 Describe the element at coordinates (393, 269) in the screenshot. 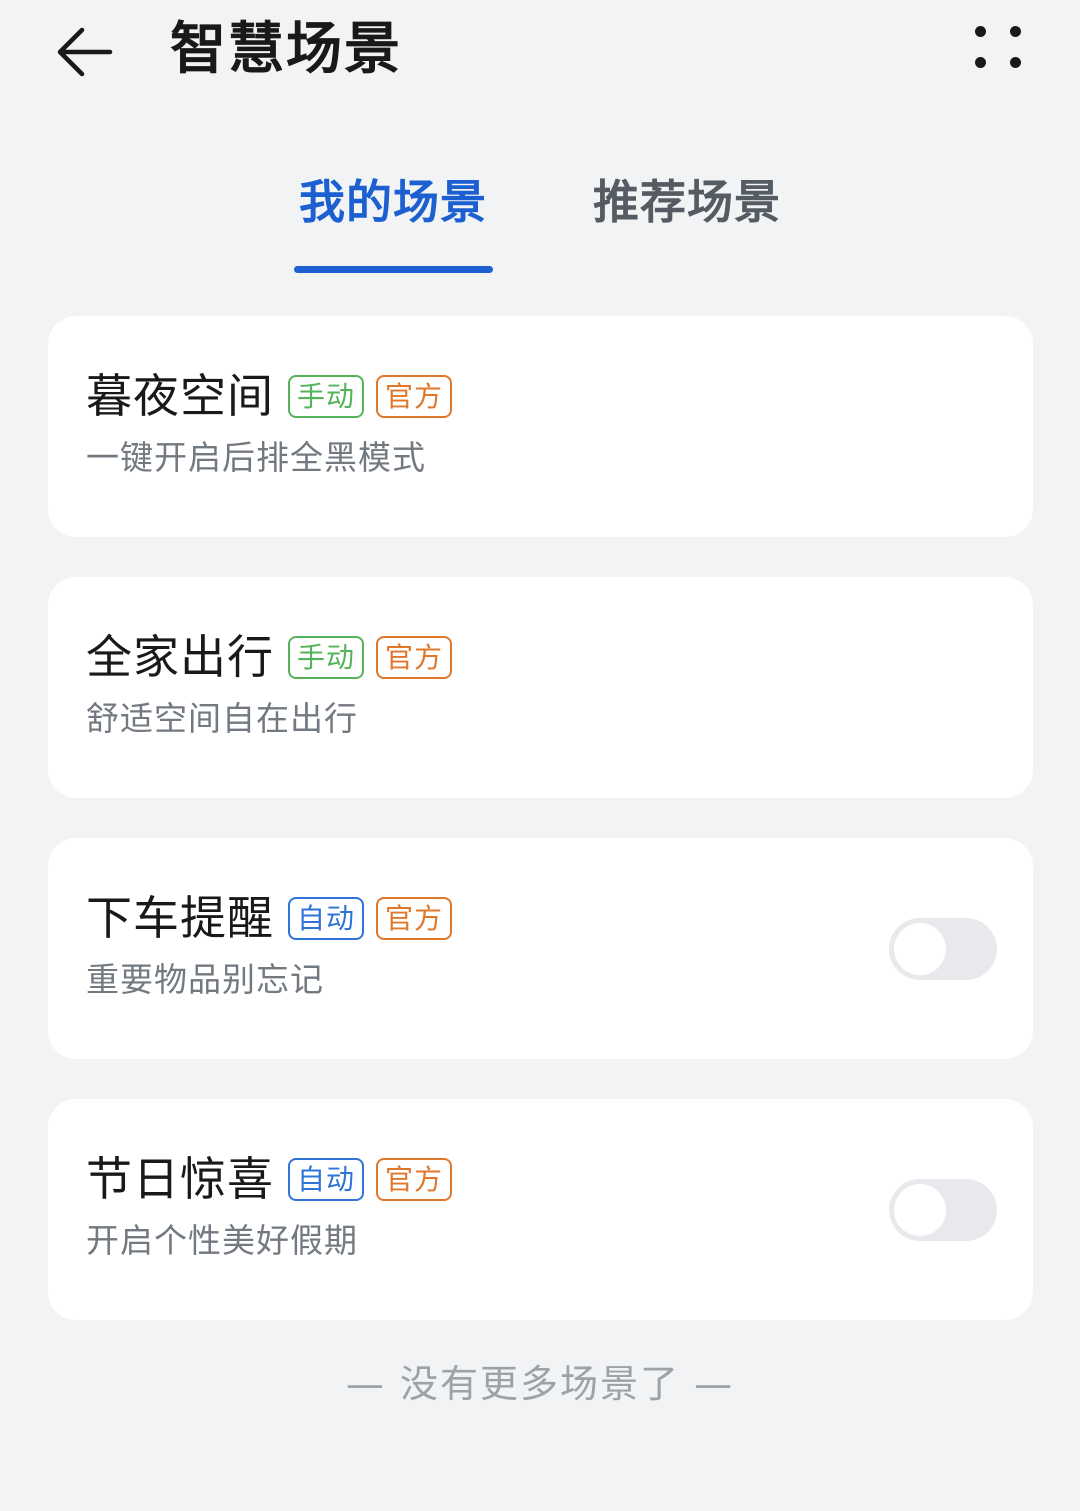

I see `tab-active-indicator` at that location.